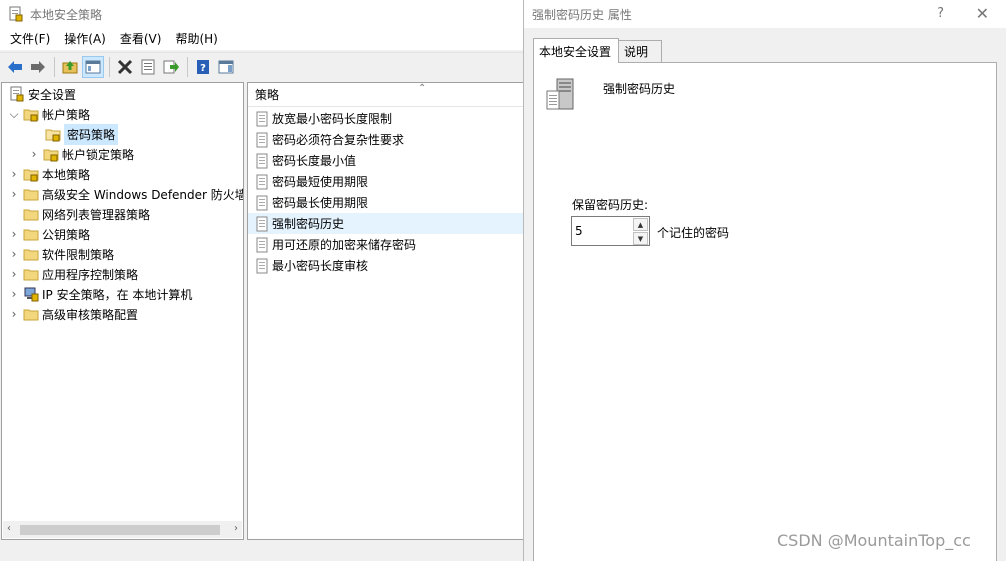 The width and height of the screenshot is (1006, 561). I want to click on list-item-selected: 强制密码历史, so click(386, 223).